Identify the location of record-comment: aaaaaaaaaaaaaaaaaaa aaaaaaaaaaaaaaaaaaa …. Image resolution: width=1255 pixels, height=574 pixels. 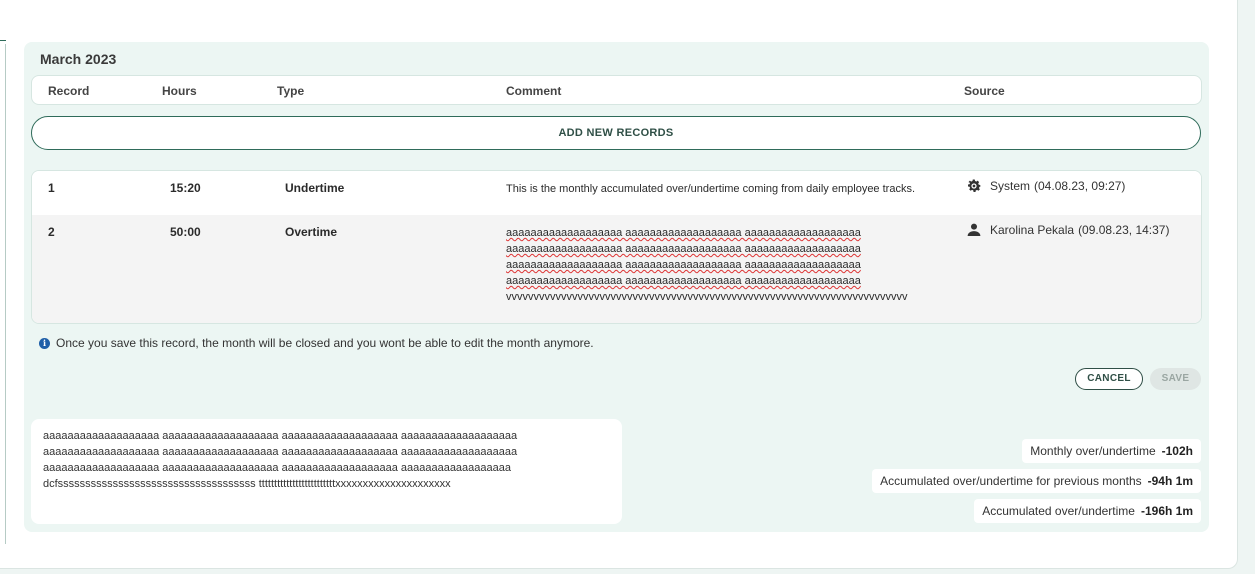
(733, 265).